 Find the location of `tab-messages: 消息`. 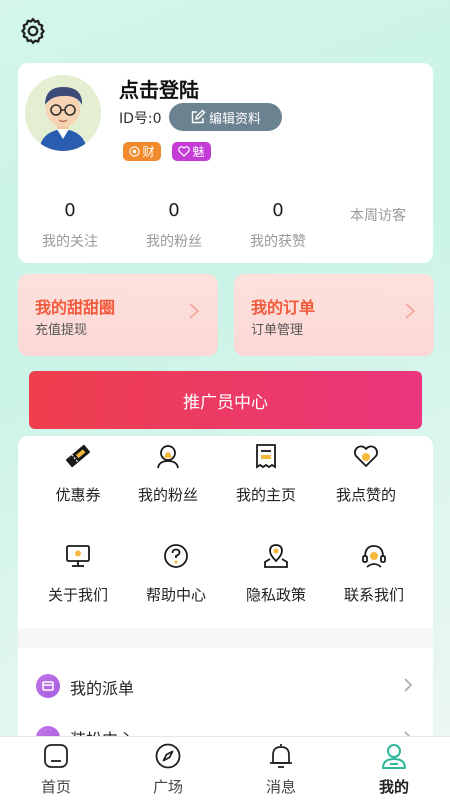

tab-messages: 消息 is located at coordinates (281, 769).